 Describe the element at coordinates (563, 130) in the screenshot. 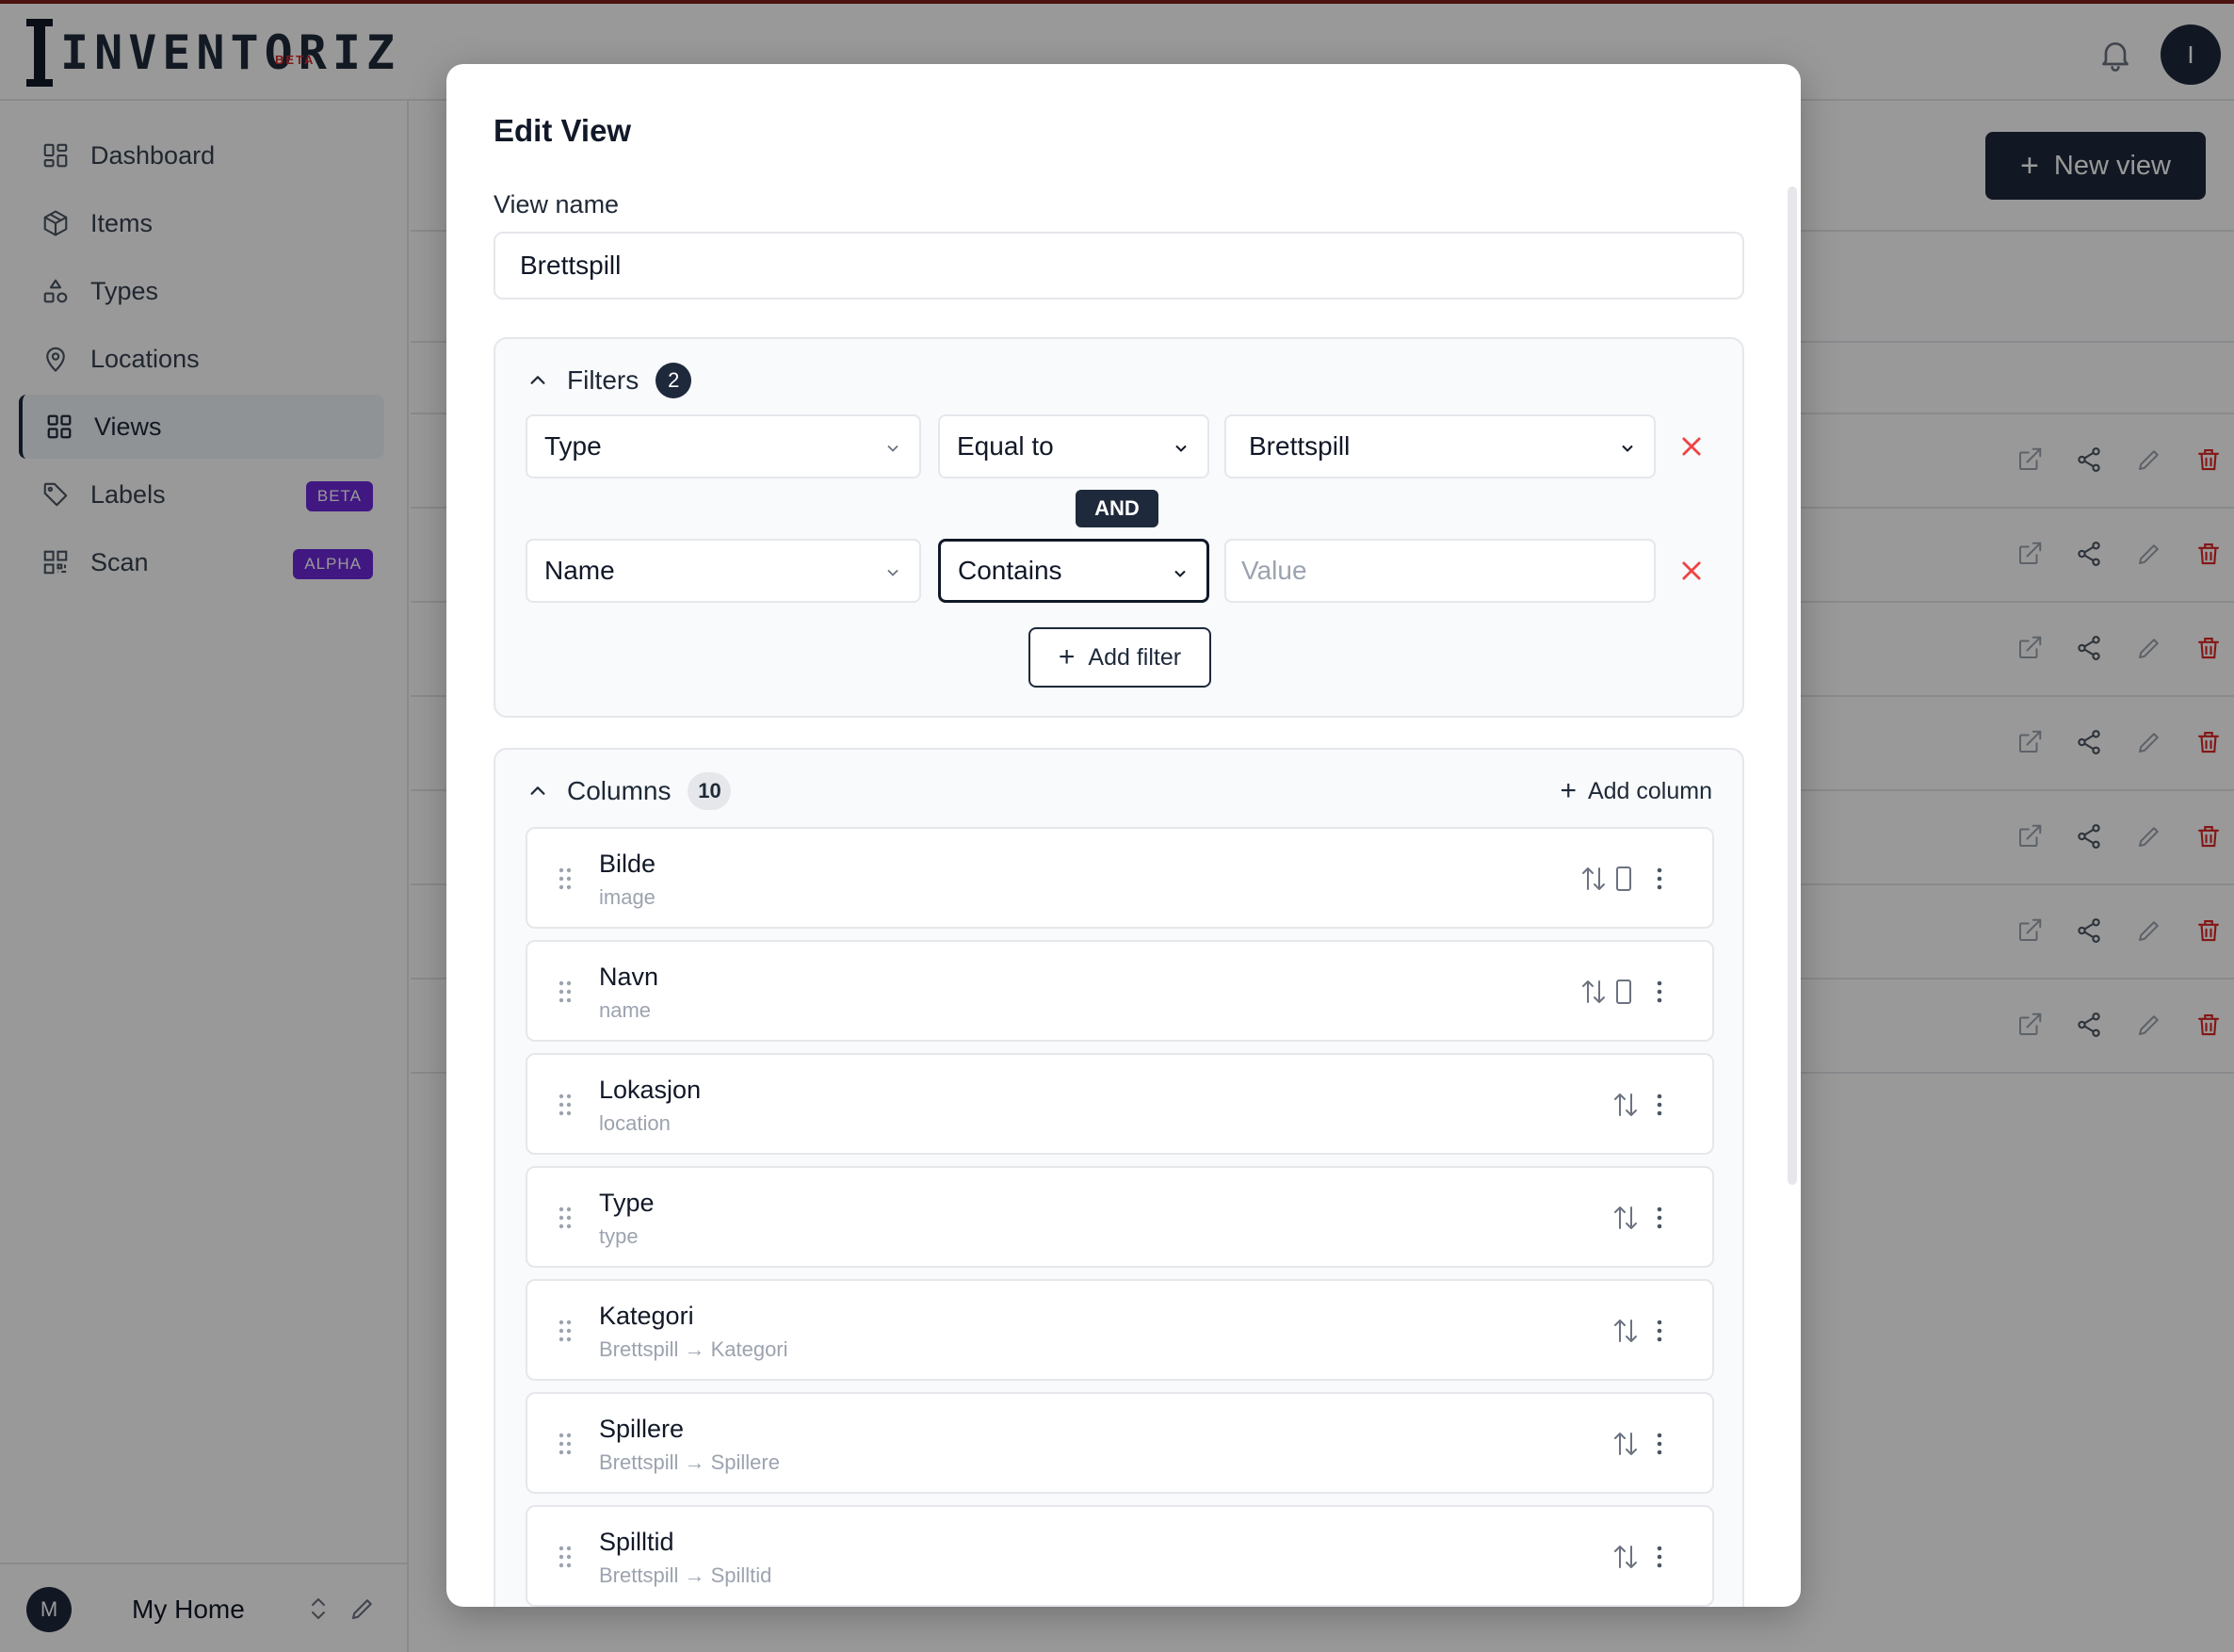

I see `modal-title: Edit View` at that location.